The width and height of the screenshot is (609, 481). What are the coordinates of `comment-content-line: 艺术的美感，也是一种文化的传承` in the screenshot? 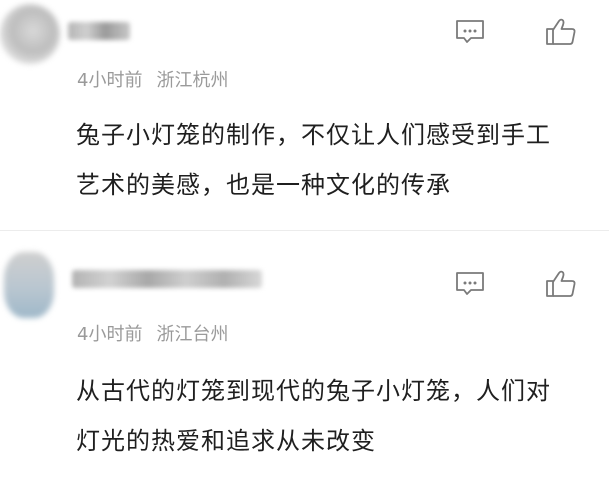 It's located at (263, 185).